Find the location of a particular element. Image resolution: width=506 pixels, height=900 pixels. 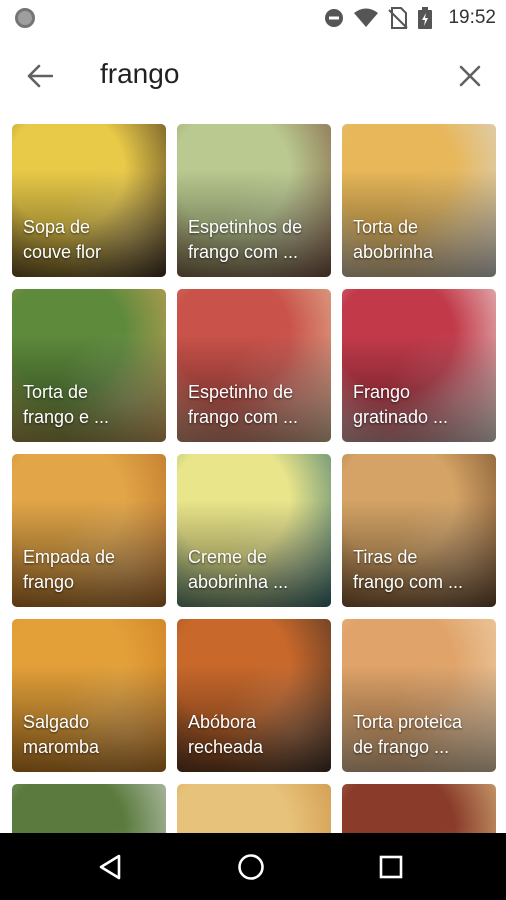

recipe-card: Torta de abobrinha is located at coordinates (419, 200).